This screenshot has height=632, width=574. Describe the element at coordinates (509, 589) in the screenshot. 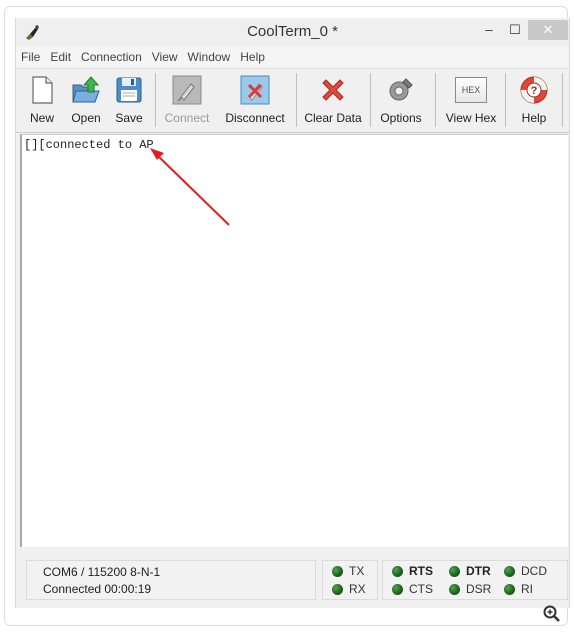

I see `ri-led` at that location.